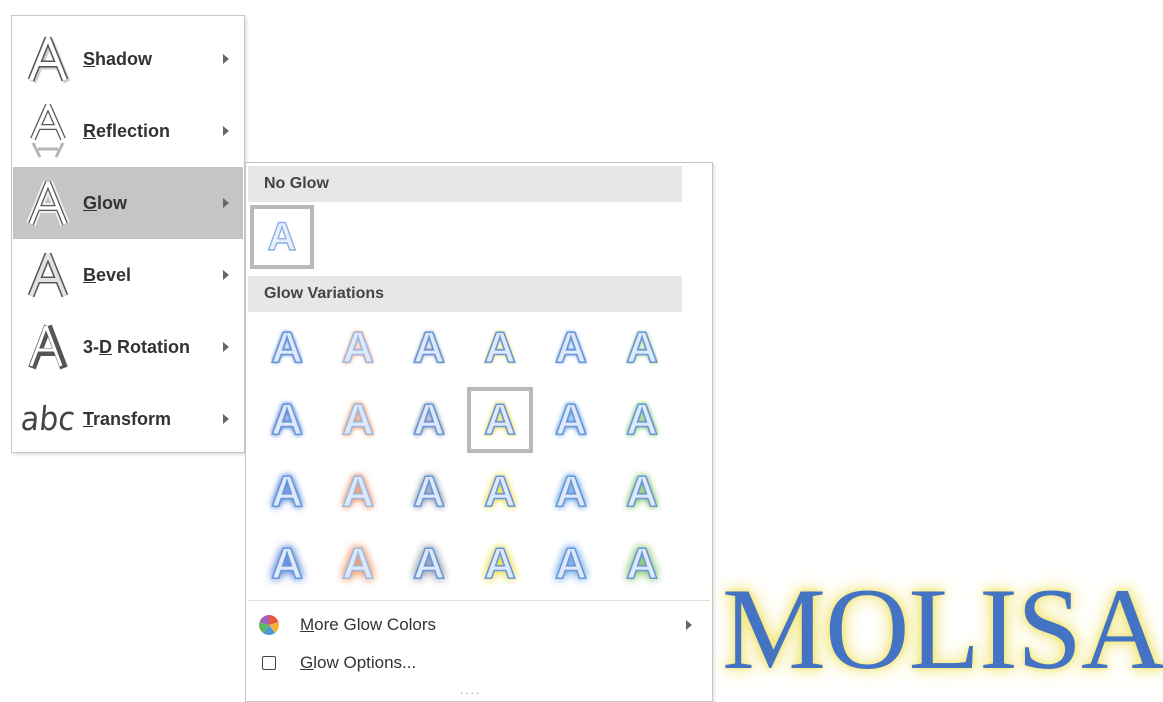 The width and height of the screenshot is (1163, 702). What do you see at coordinates (48, 59) in the screenshot?
I see `shadow-effect-icon` at bounding box center [48, 59].